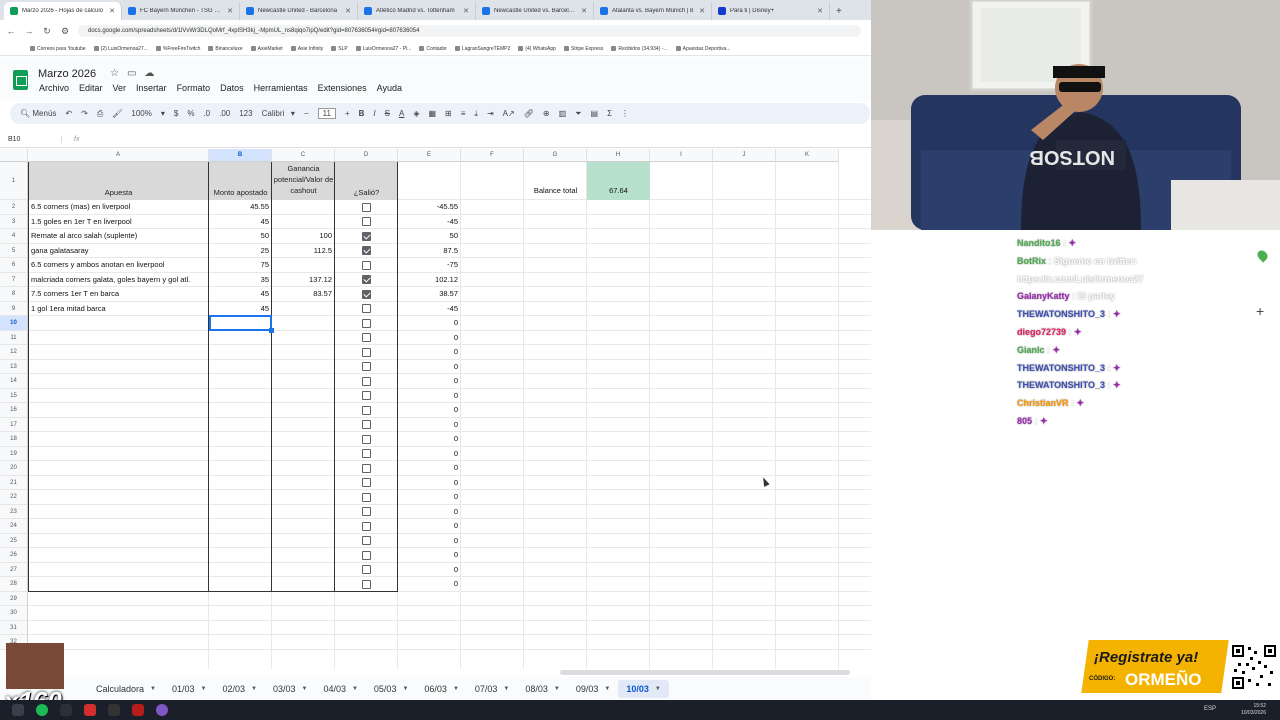  Describe the element at coordinates (1260, 311) in the screenshot. I see `add-icon: +` at that location.